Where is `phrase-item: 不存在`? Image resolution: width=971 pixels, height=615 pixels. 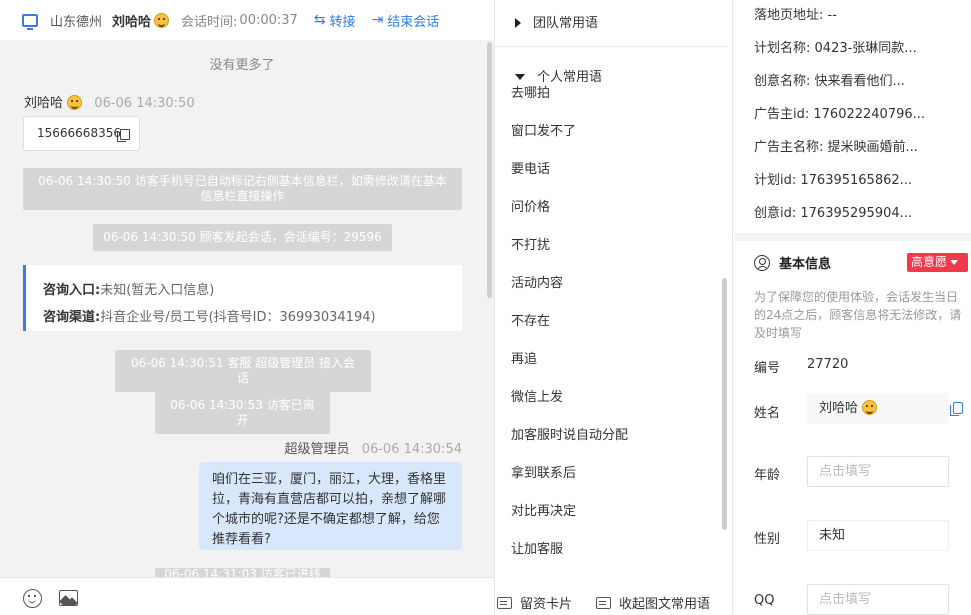 phrase-item: 不存在 is located at coordinates (530, 319).